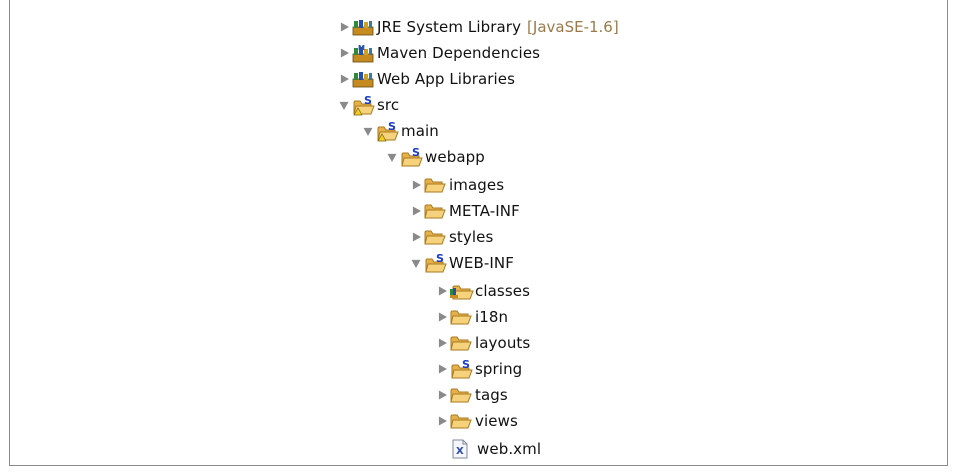 This screenshot has width=959, height=476. I want to click on tree-item-label: JRE System Library, so click(449, 27).